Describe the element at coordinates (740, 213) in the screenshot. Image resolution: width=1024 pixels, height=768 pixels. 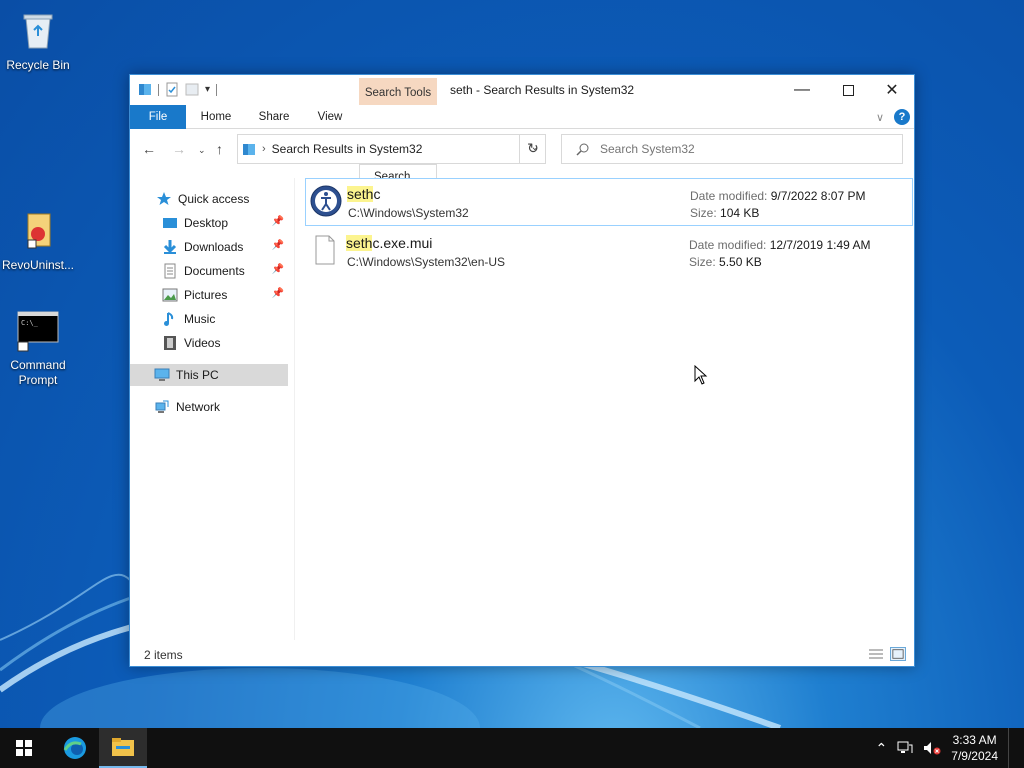
I see `file-size-value: 104 KB` at that location.